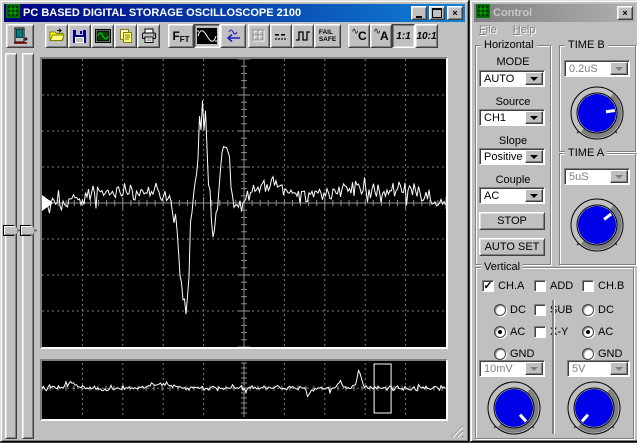 This screenshot has height=443, width=637. What do you see at coordinates (488, 286) in the screenshot?
I see `checkbox-box: ✓` at bounding box center [488, 286].